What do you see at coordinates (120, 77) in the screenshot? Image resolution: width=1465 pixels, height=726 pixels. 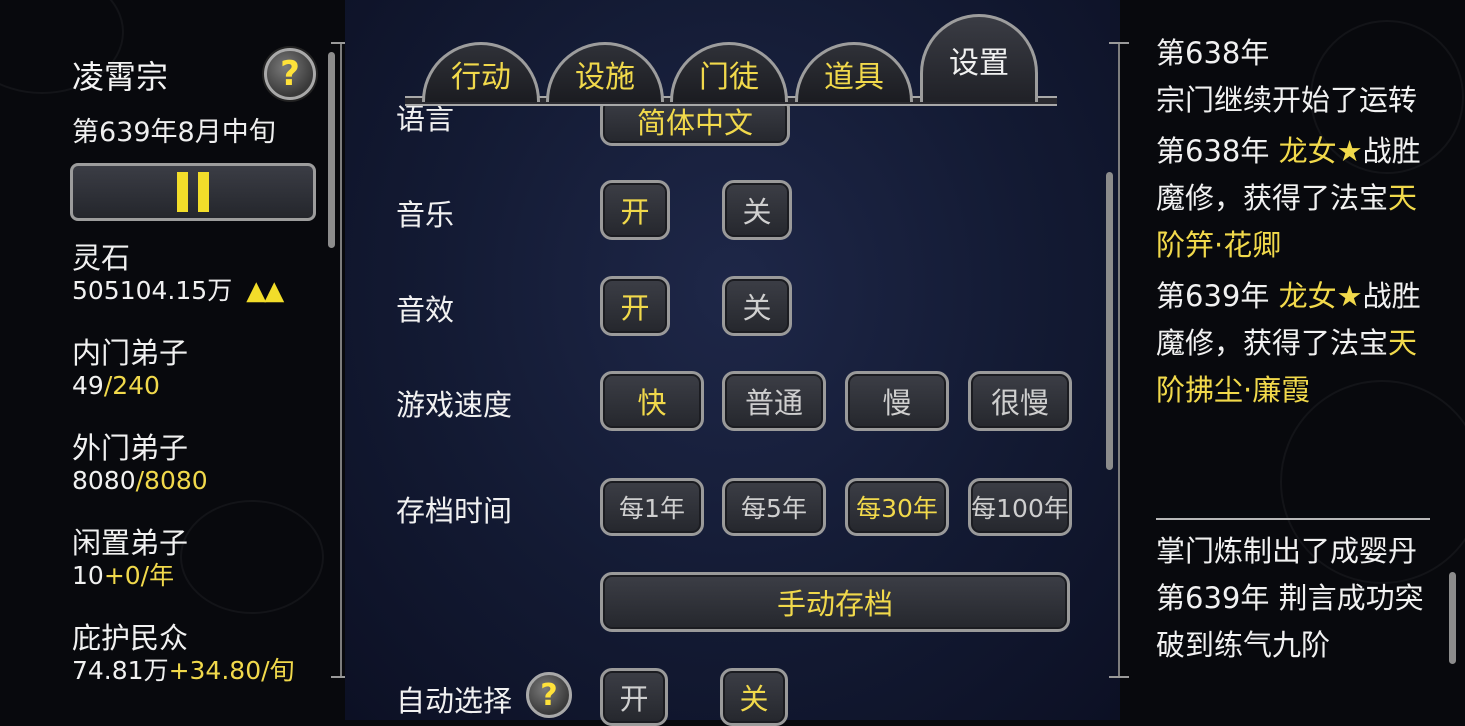 I see `sect-name: 凌霄宗` at bounding box center [120, 77].